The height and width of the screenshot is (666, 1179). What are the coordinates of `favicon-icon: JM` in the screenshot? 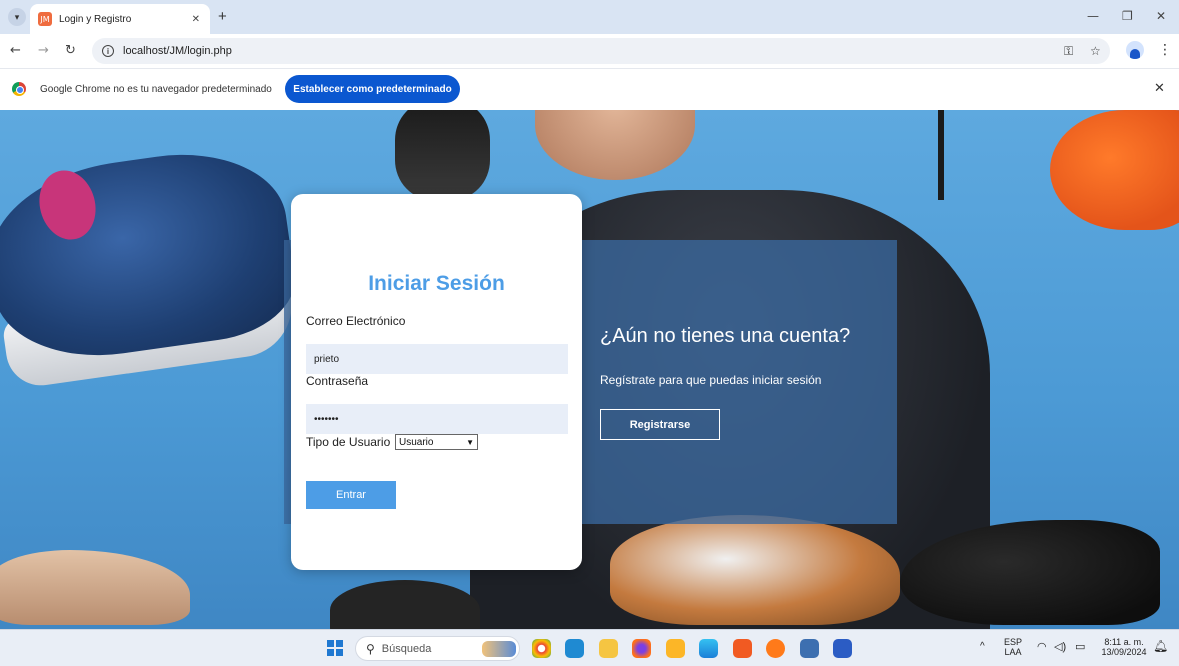 It's located at (45, 19).